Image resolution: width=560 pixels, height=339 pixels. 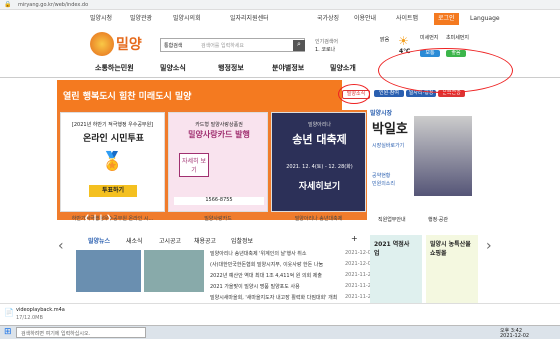 What do you see at coordinates (319, 125) in the screenshot?
I see `card-subtitle: 밀양아리나` at bounding box center [319, 125].